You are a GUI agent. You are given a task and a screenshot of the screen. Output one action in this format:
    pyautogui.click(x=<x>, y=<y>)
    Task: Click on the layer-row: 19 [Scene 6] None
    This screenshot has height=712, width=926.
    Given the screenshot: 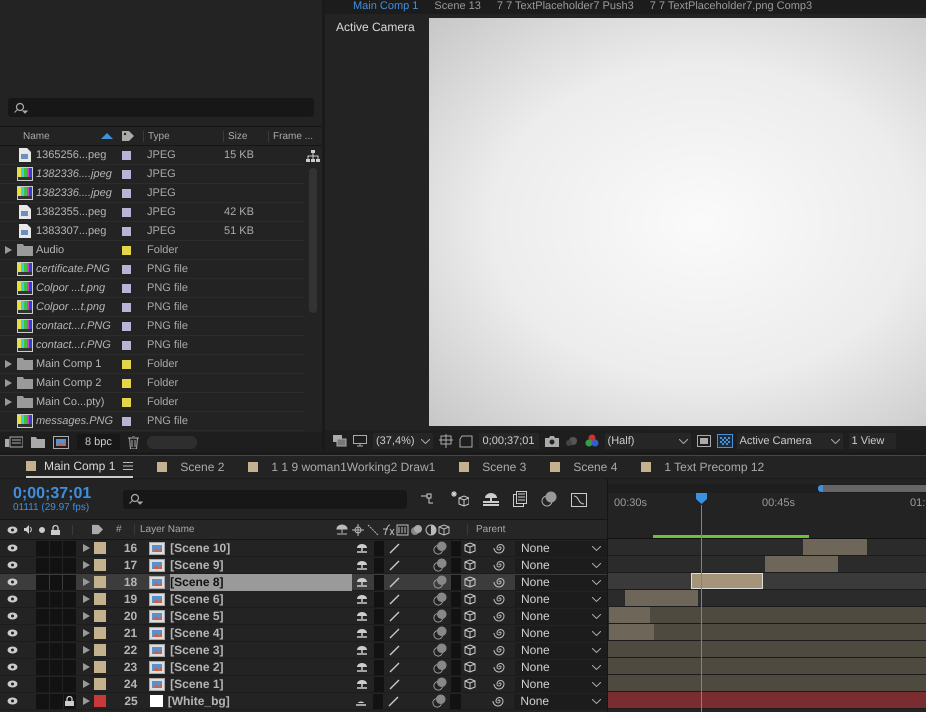 What is the action you would take?
    pyautogui.click(x=303, y=599)
    